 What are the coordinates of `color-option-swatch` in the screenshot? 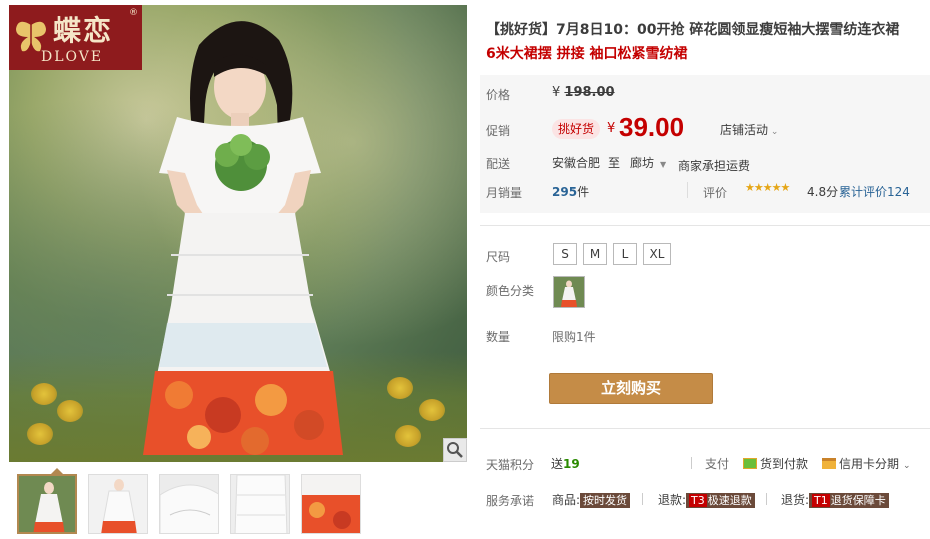 It's located at (569, 292).